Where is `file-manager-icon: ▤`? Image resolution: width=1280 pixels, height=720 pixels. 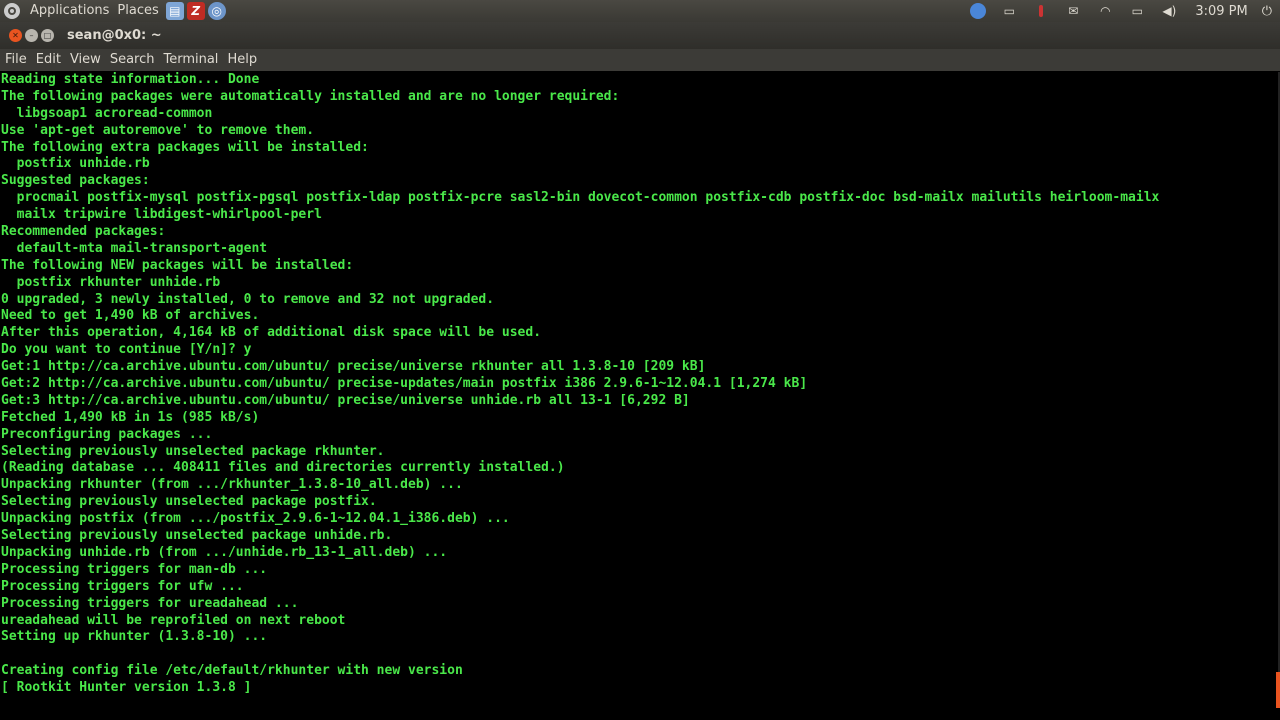 file-manager-icon: ▤ is located at coordinates (174, 11).